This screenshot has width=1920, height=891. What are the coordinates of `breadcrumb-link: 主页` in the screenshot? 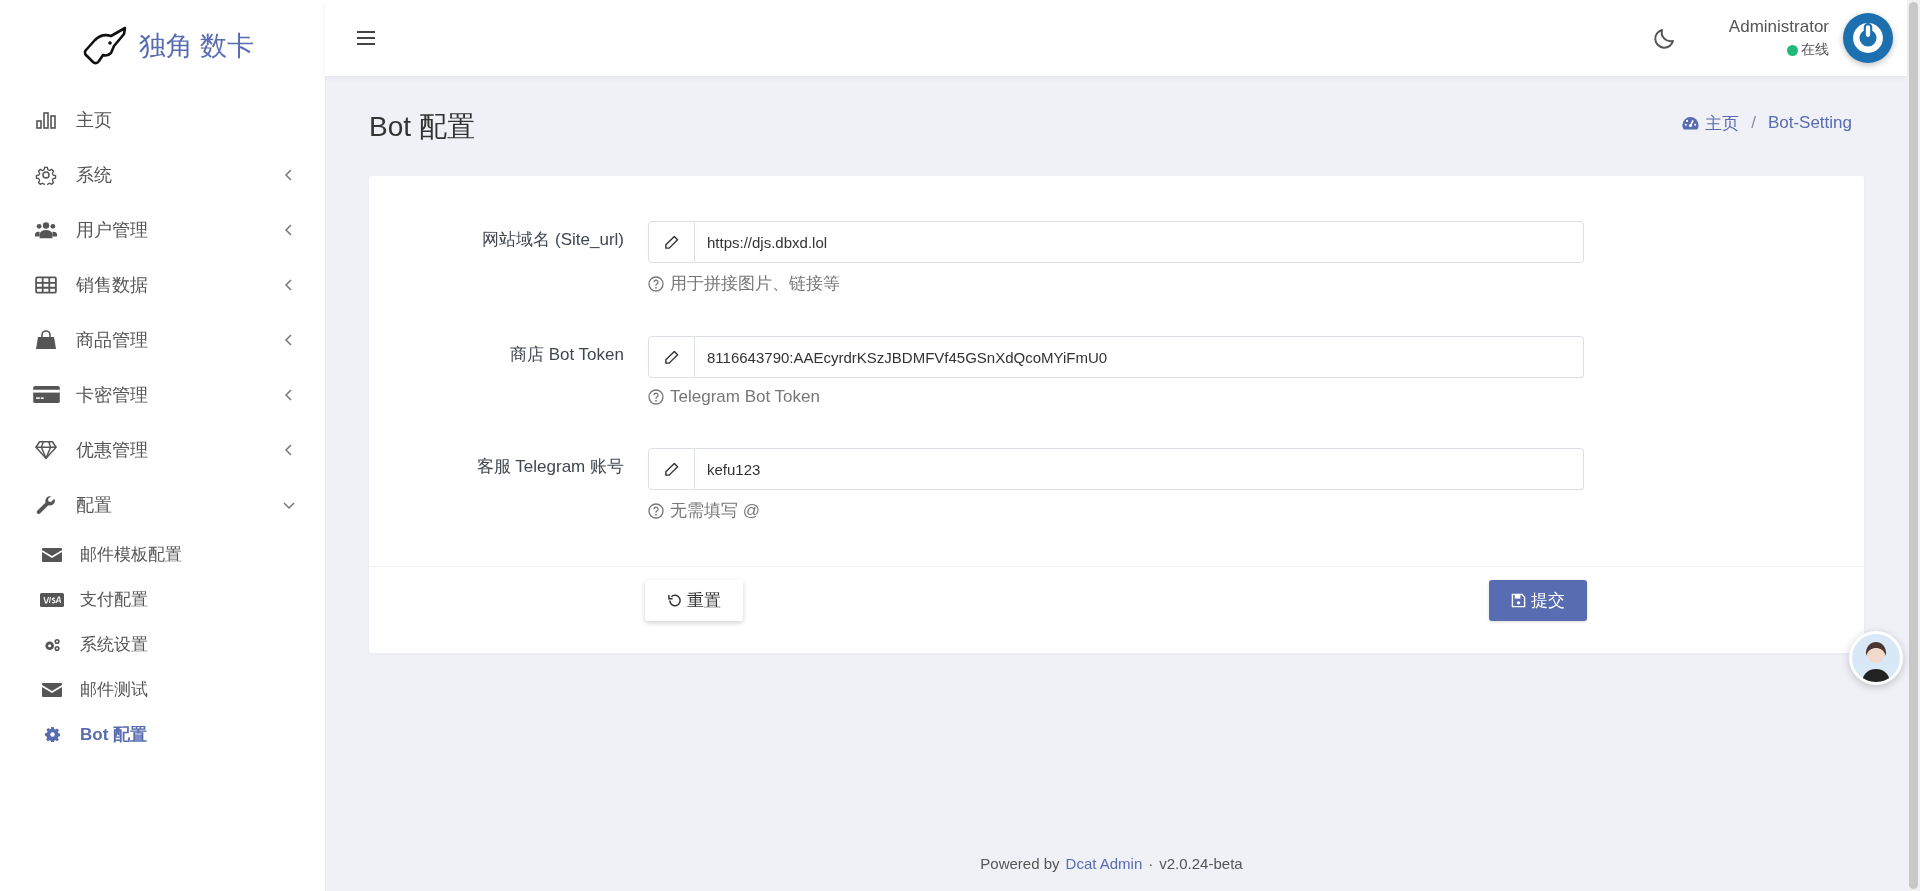 It's located at (1711, 123).